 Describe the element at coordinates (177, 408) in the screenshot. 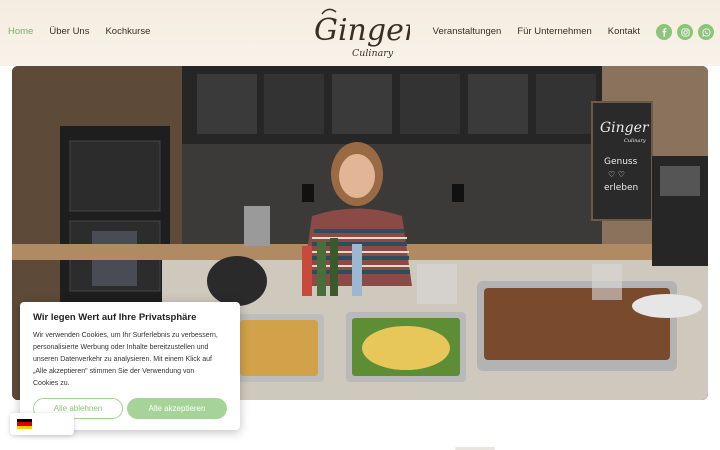

I see `accept-all-button: Alle akzeptieren` at that location.